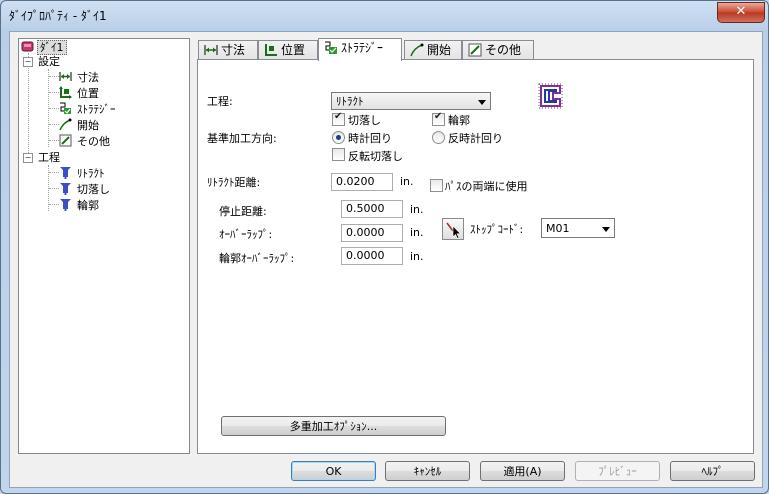  I want to click on tree-item-dimensions: 寸法, so click(80, 77).